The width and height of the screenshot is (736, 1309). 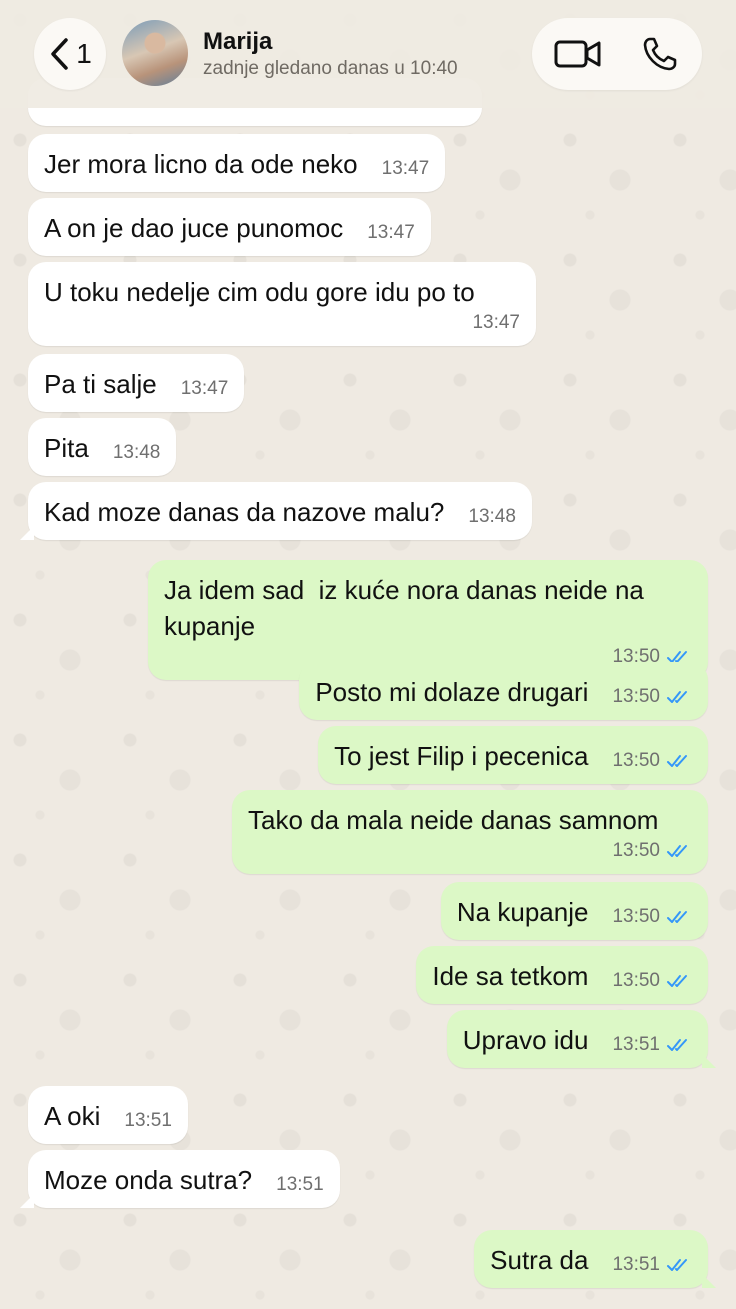 I want to click on message-bubble: Upravo idu 13:51, so click(x=581, y=1039).